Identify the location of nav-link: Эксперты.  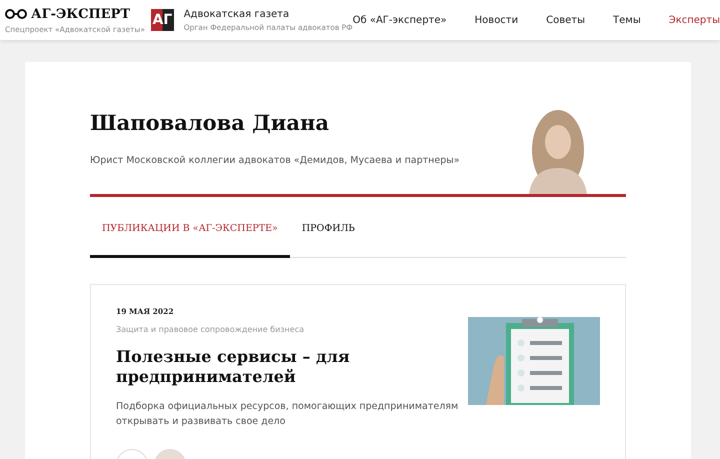
(694, 20).